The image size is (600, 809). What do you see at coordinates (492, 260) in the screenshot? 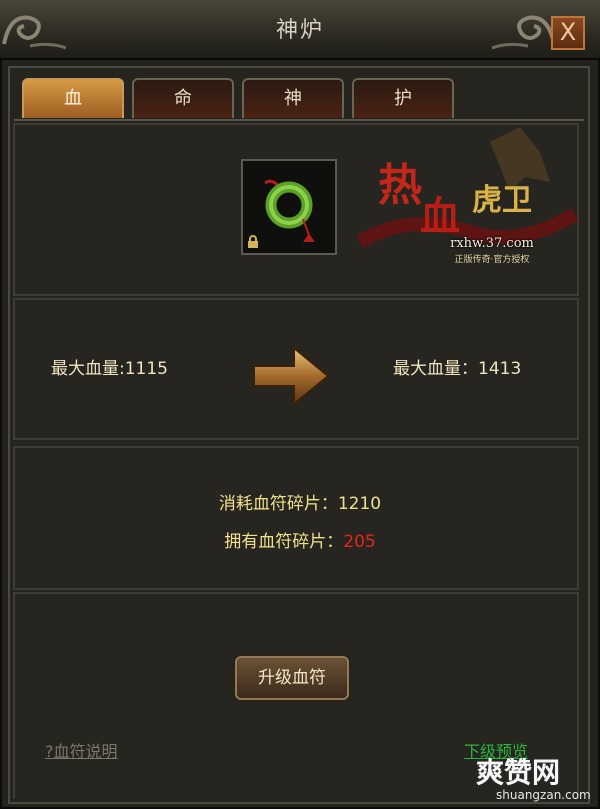
I see `logo-tagline: 正版传奇·官方授权` at bounding box center [492, 260].